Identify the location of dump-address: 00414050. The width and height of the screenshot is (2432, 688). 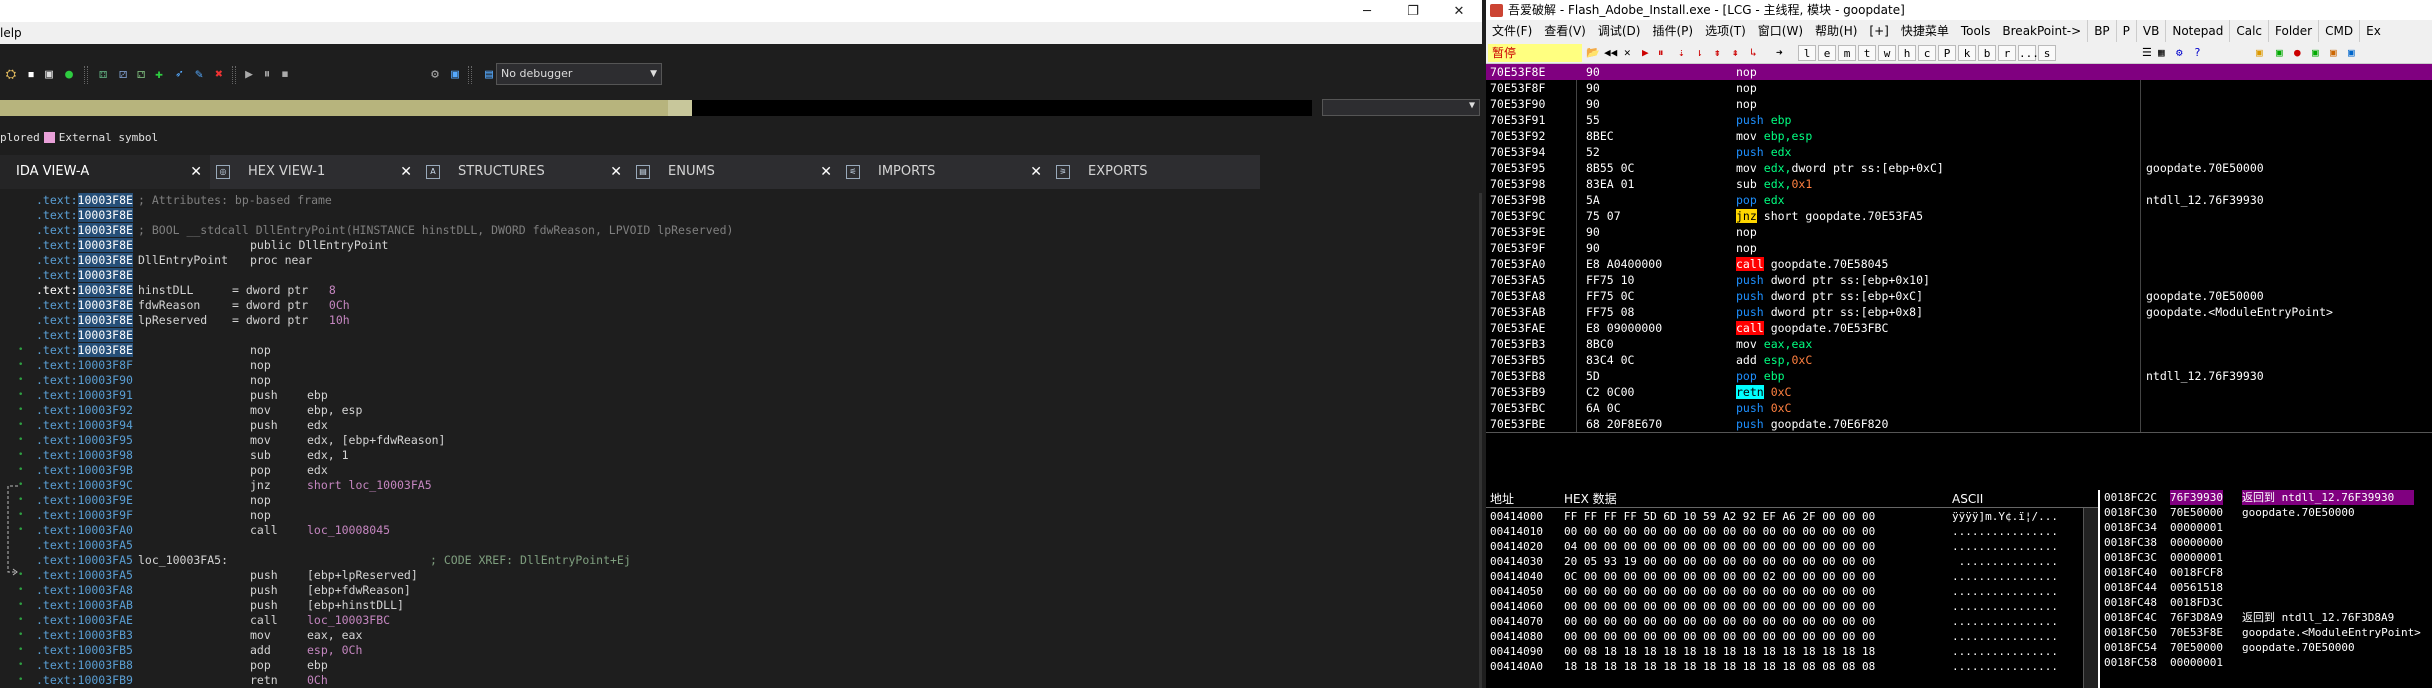
(1516, 591).